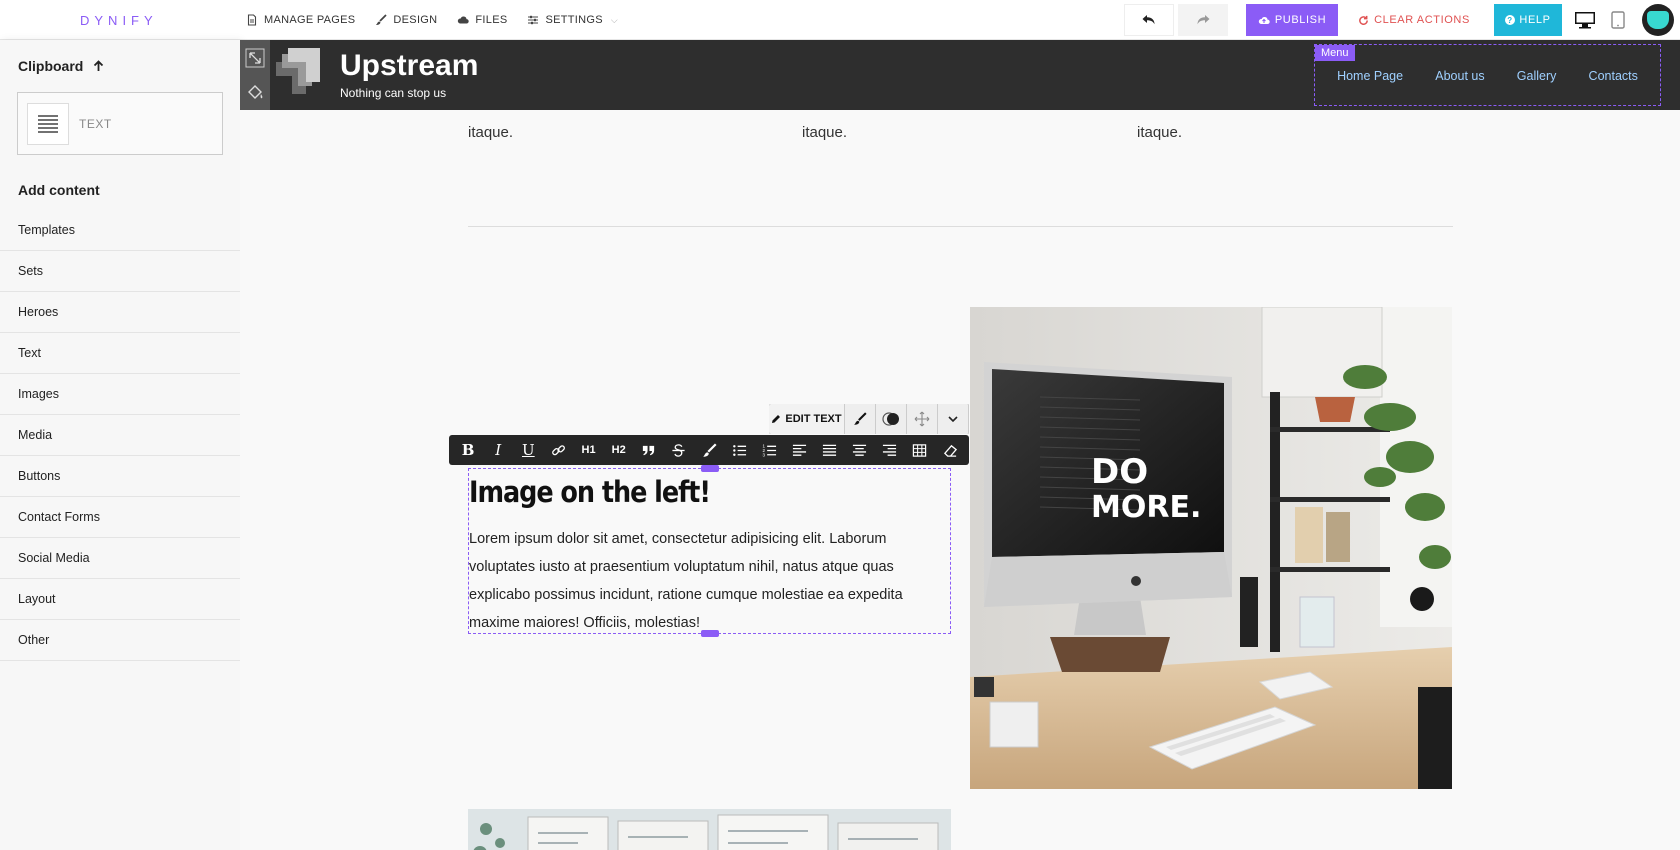 This screenshot has width=1680, height=850. What do you see at coordinates (120, 476) in the screenshot?
I see `sidebar-item-buttons: Buttons` at bounding box center [120, 476].